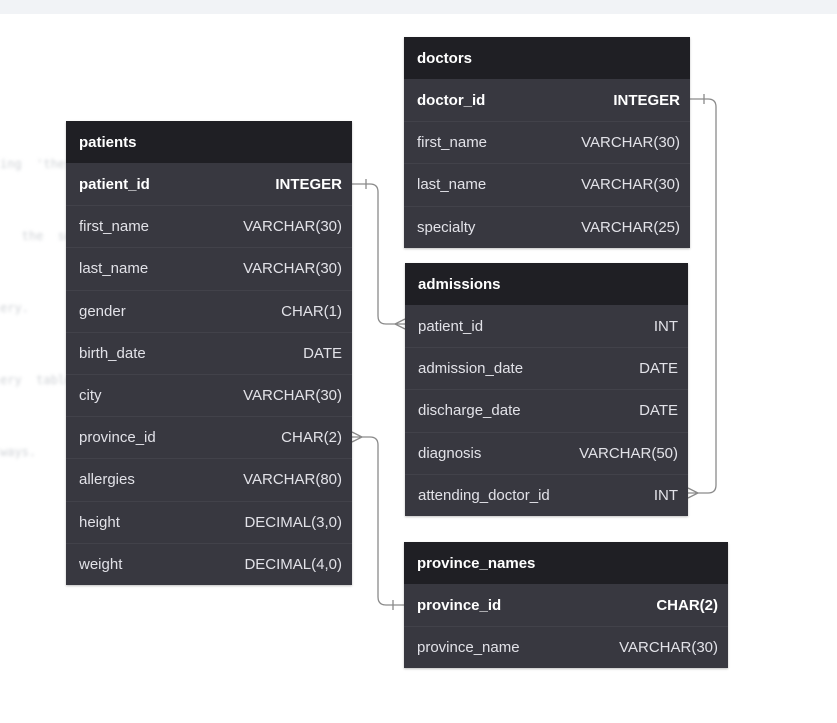  What do you see at coordinates (112, 353) in the screenshot?
I see `column-name: birth_date` at bounding box center [112, 353].